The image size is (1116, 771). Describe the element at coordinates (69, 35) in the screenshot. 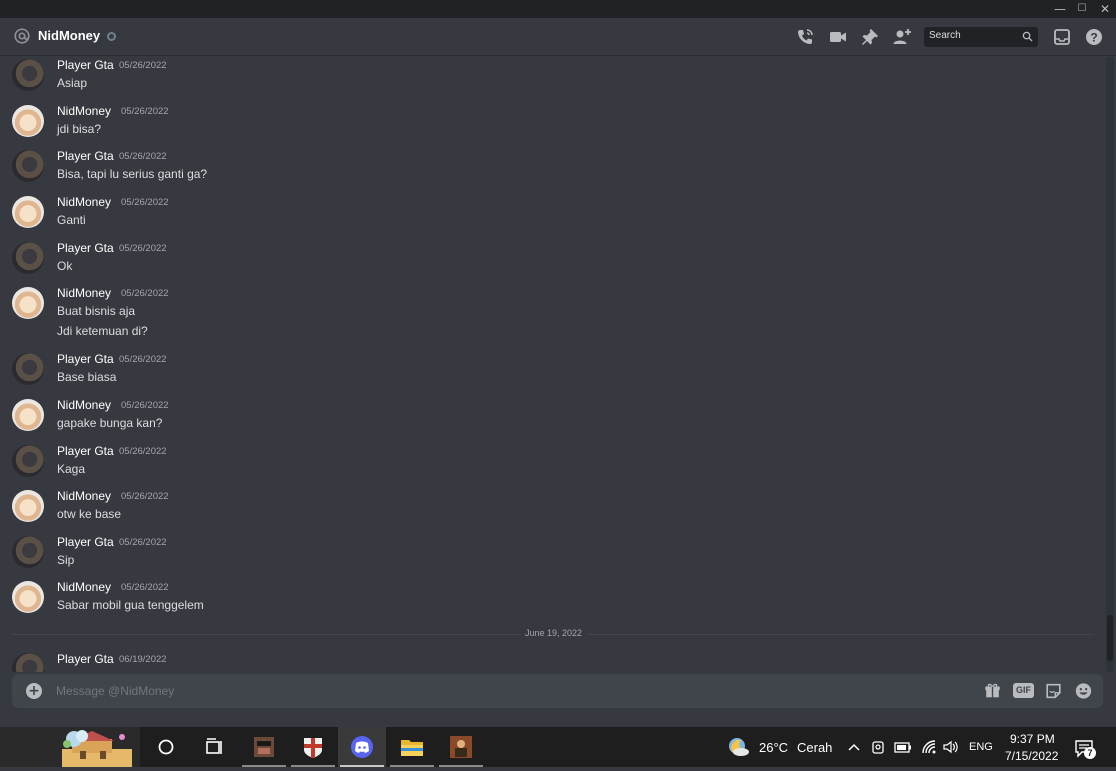

I see `channel-name: NidMoney` at that location.